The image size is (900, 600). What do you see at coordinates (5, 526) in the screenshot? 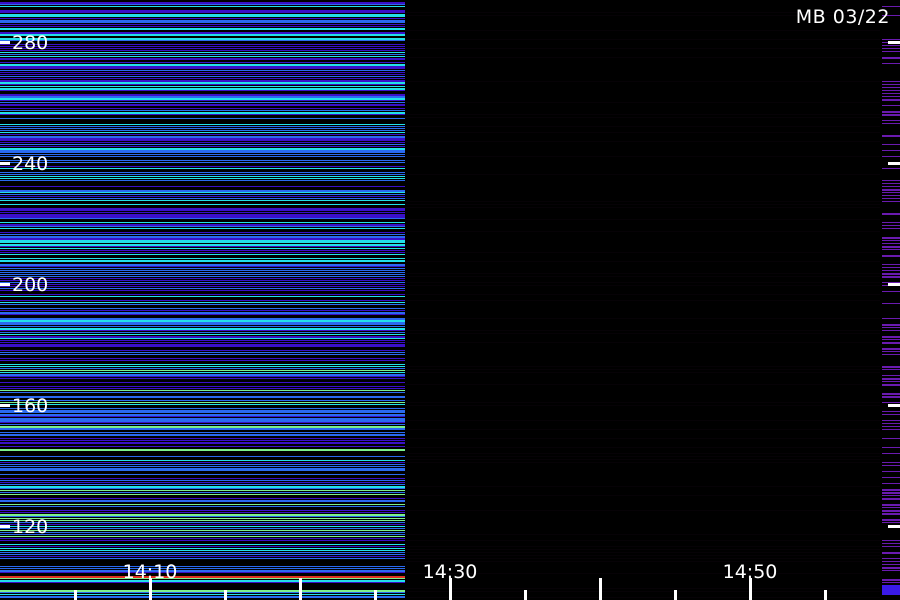
I see `y-tick-left` at bounding box center [5, 526].